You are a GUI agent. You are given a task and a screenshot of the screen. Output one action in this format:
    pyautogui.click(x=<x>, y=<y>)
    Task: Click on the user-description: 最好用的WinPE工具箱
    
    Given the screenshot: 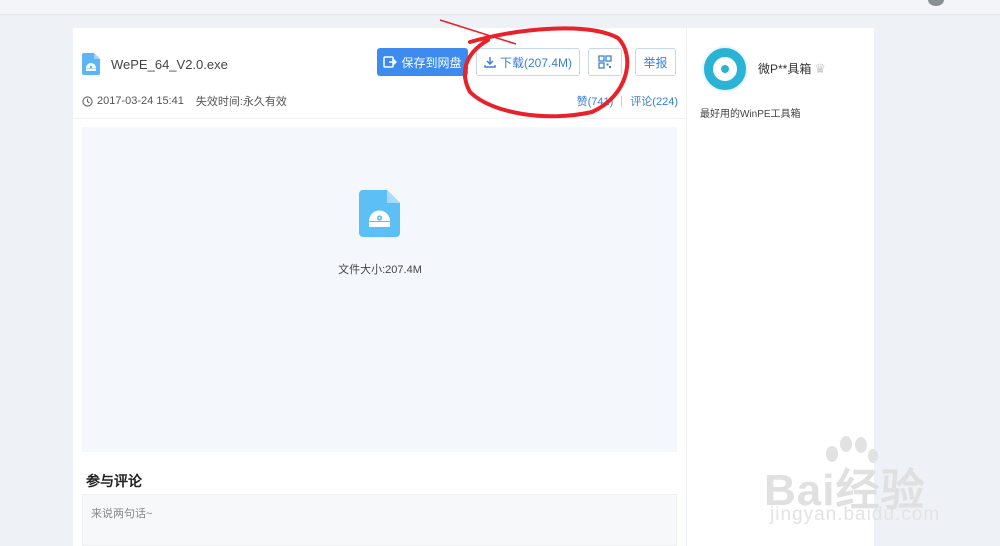 What is the action you would take?
    pyautogui.click(x=750, y=114)
    